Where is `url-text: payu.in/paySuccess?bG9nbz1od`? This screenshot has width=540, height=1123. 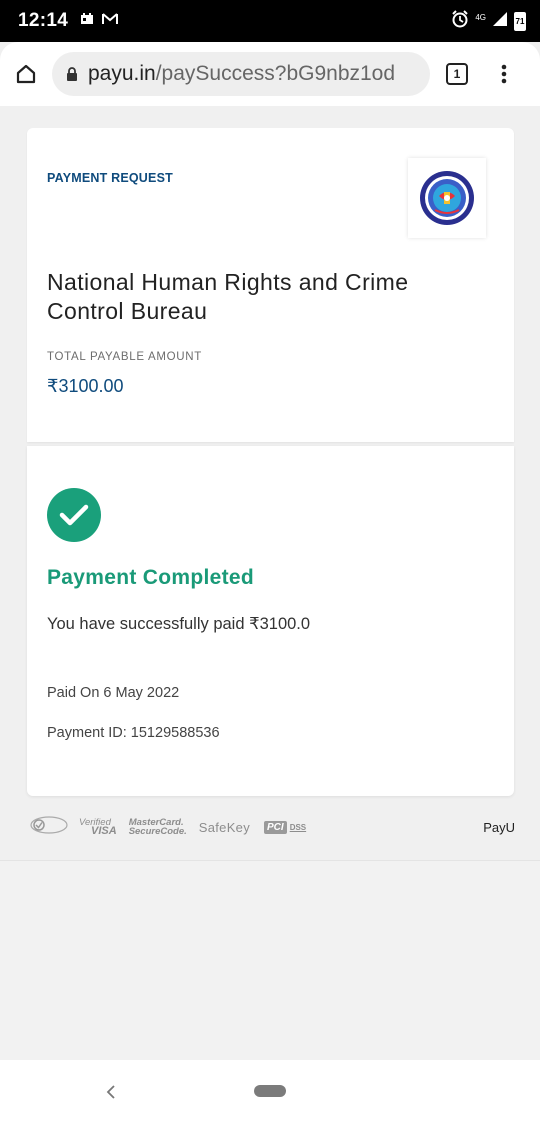
url-text: payu.in/paySuccess?bG9nbz1od is located at coordinates (241, 74).